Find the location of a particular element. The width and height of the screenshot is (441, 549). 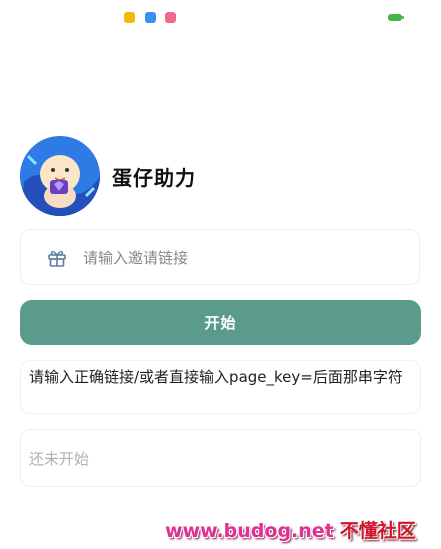

app-title: 蛋仔助力 is located at coordinates (154, 178).